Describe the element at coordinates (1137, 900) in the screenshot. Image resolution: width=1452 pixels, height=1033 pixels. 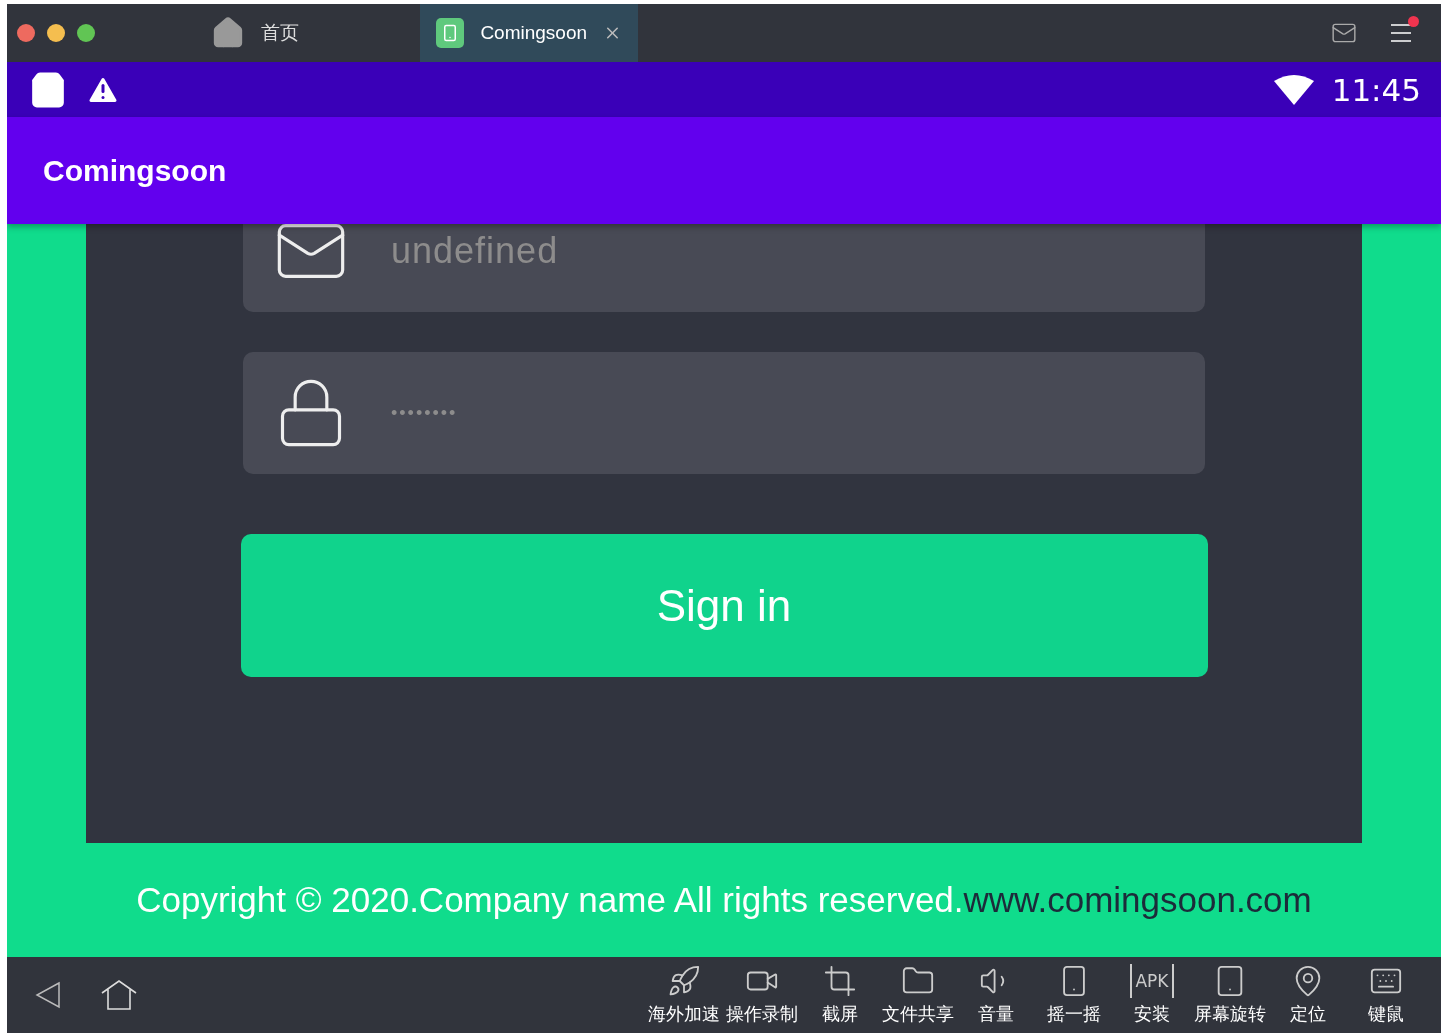
I see `website-link: www.comingsoon.com` at that location.